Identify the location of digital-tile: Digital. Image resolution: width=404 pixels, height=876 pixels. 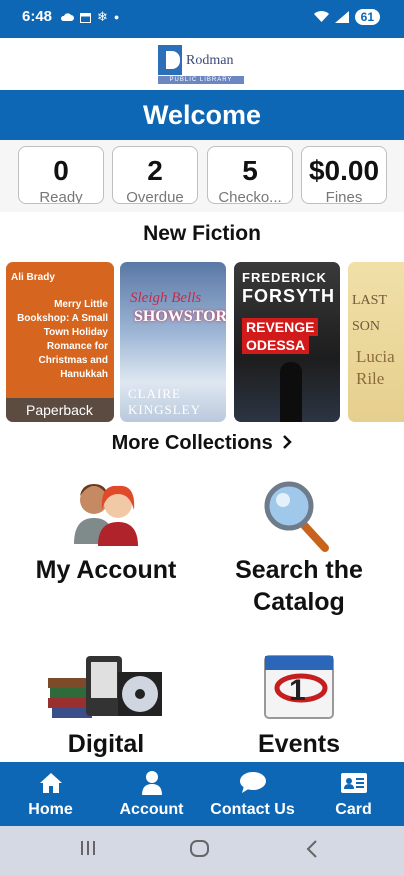
(106, 702).